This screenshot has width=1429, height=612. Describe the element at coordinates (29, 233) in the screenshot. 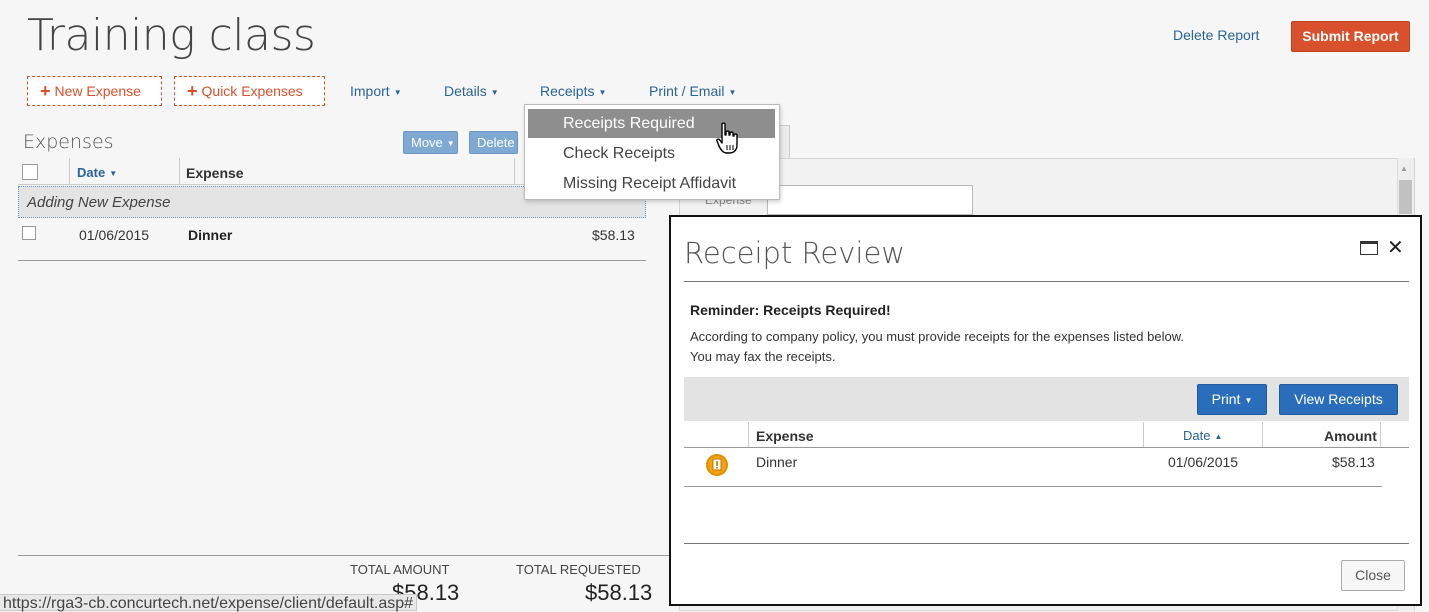

I see `row-checkbox` at that location.